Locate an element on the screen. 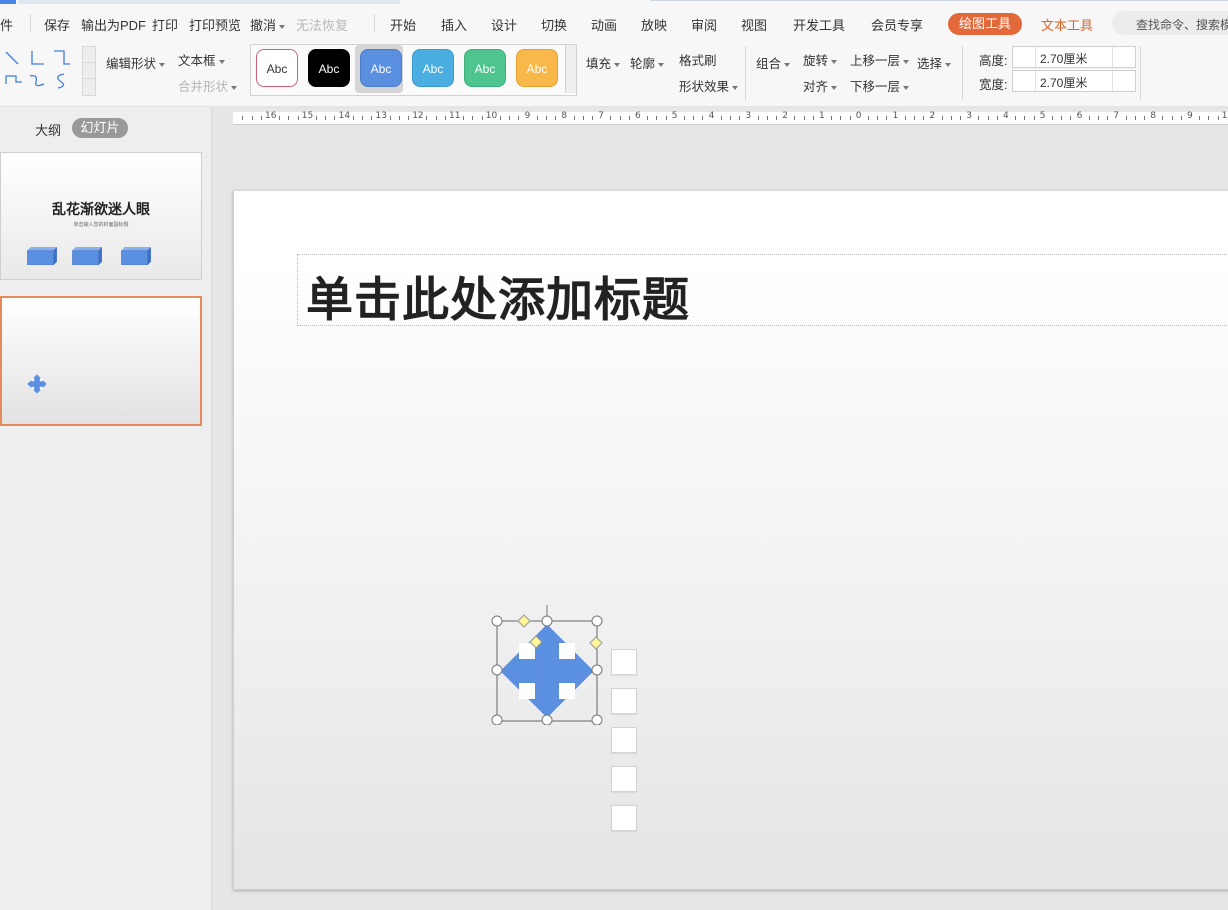  print-button: 打印 is located at coordinates (165, 24).